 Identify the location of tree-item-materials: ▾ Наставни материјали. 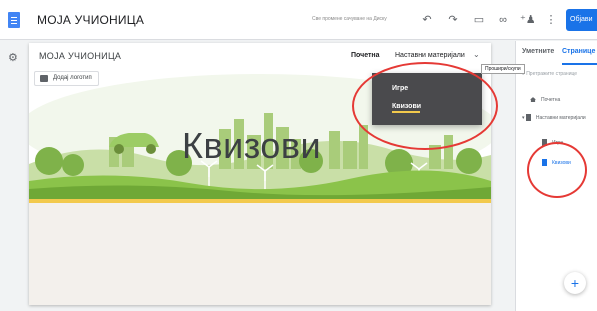
(554, 117).